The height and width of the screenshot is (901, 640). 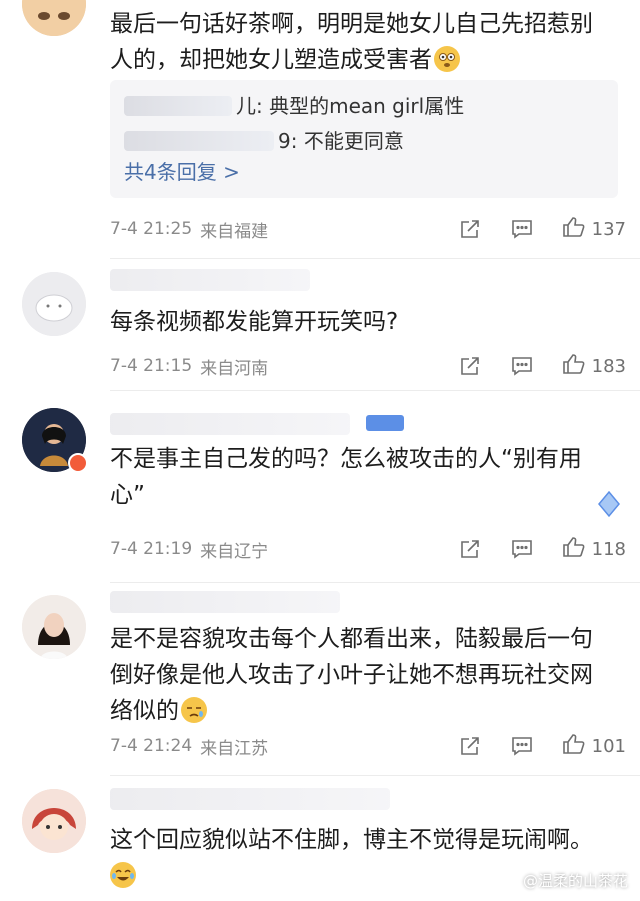 I want to click on comment-actions: 101, so click(x=542, y=746).